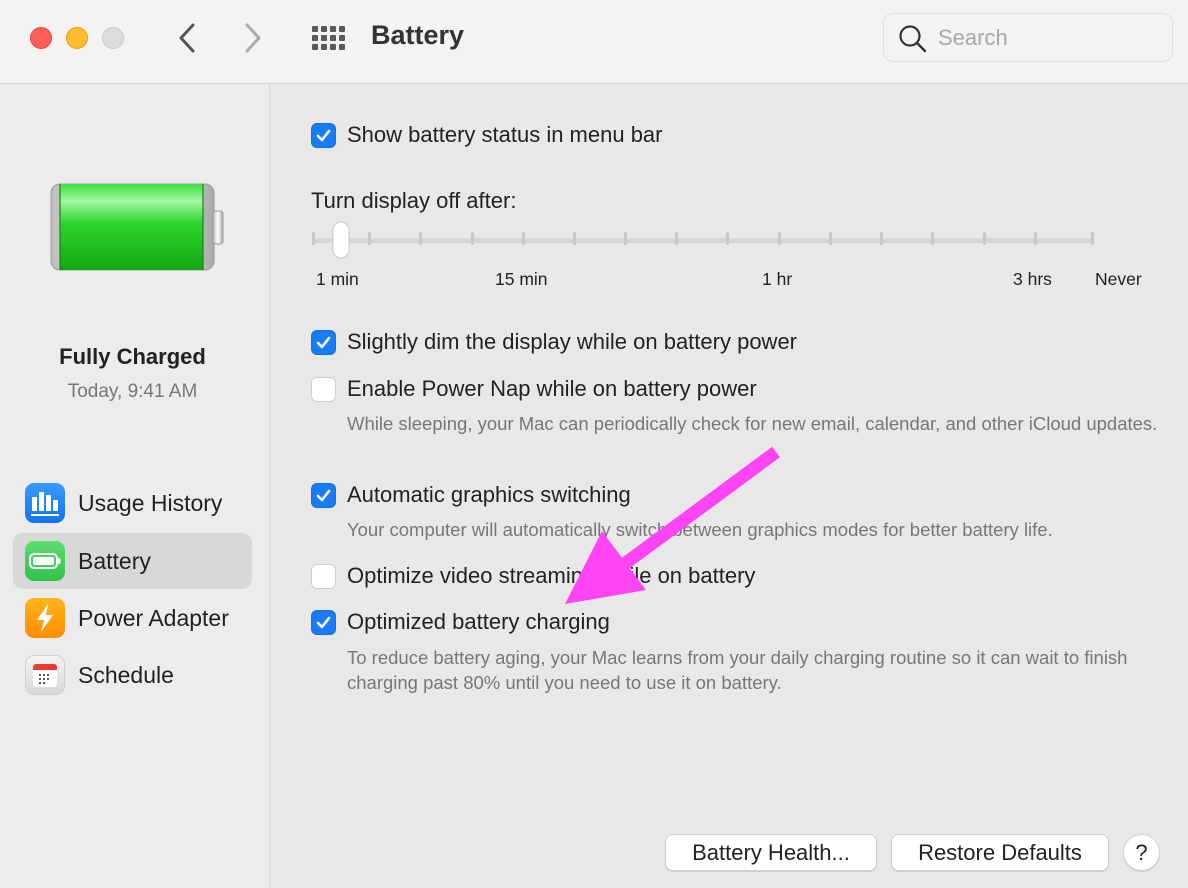 The image size is (1188, 888). What do you see at coordinates (777, 279) in the screenshot?
I see `tick-label-1-hr: 1 hr` at bounding box center [777, 279].